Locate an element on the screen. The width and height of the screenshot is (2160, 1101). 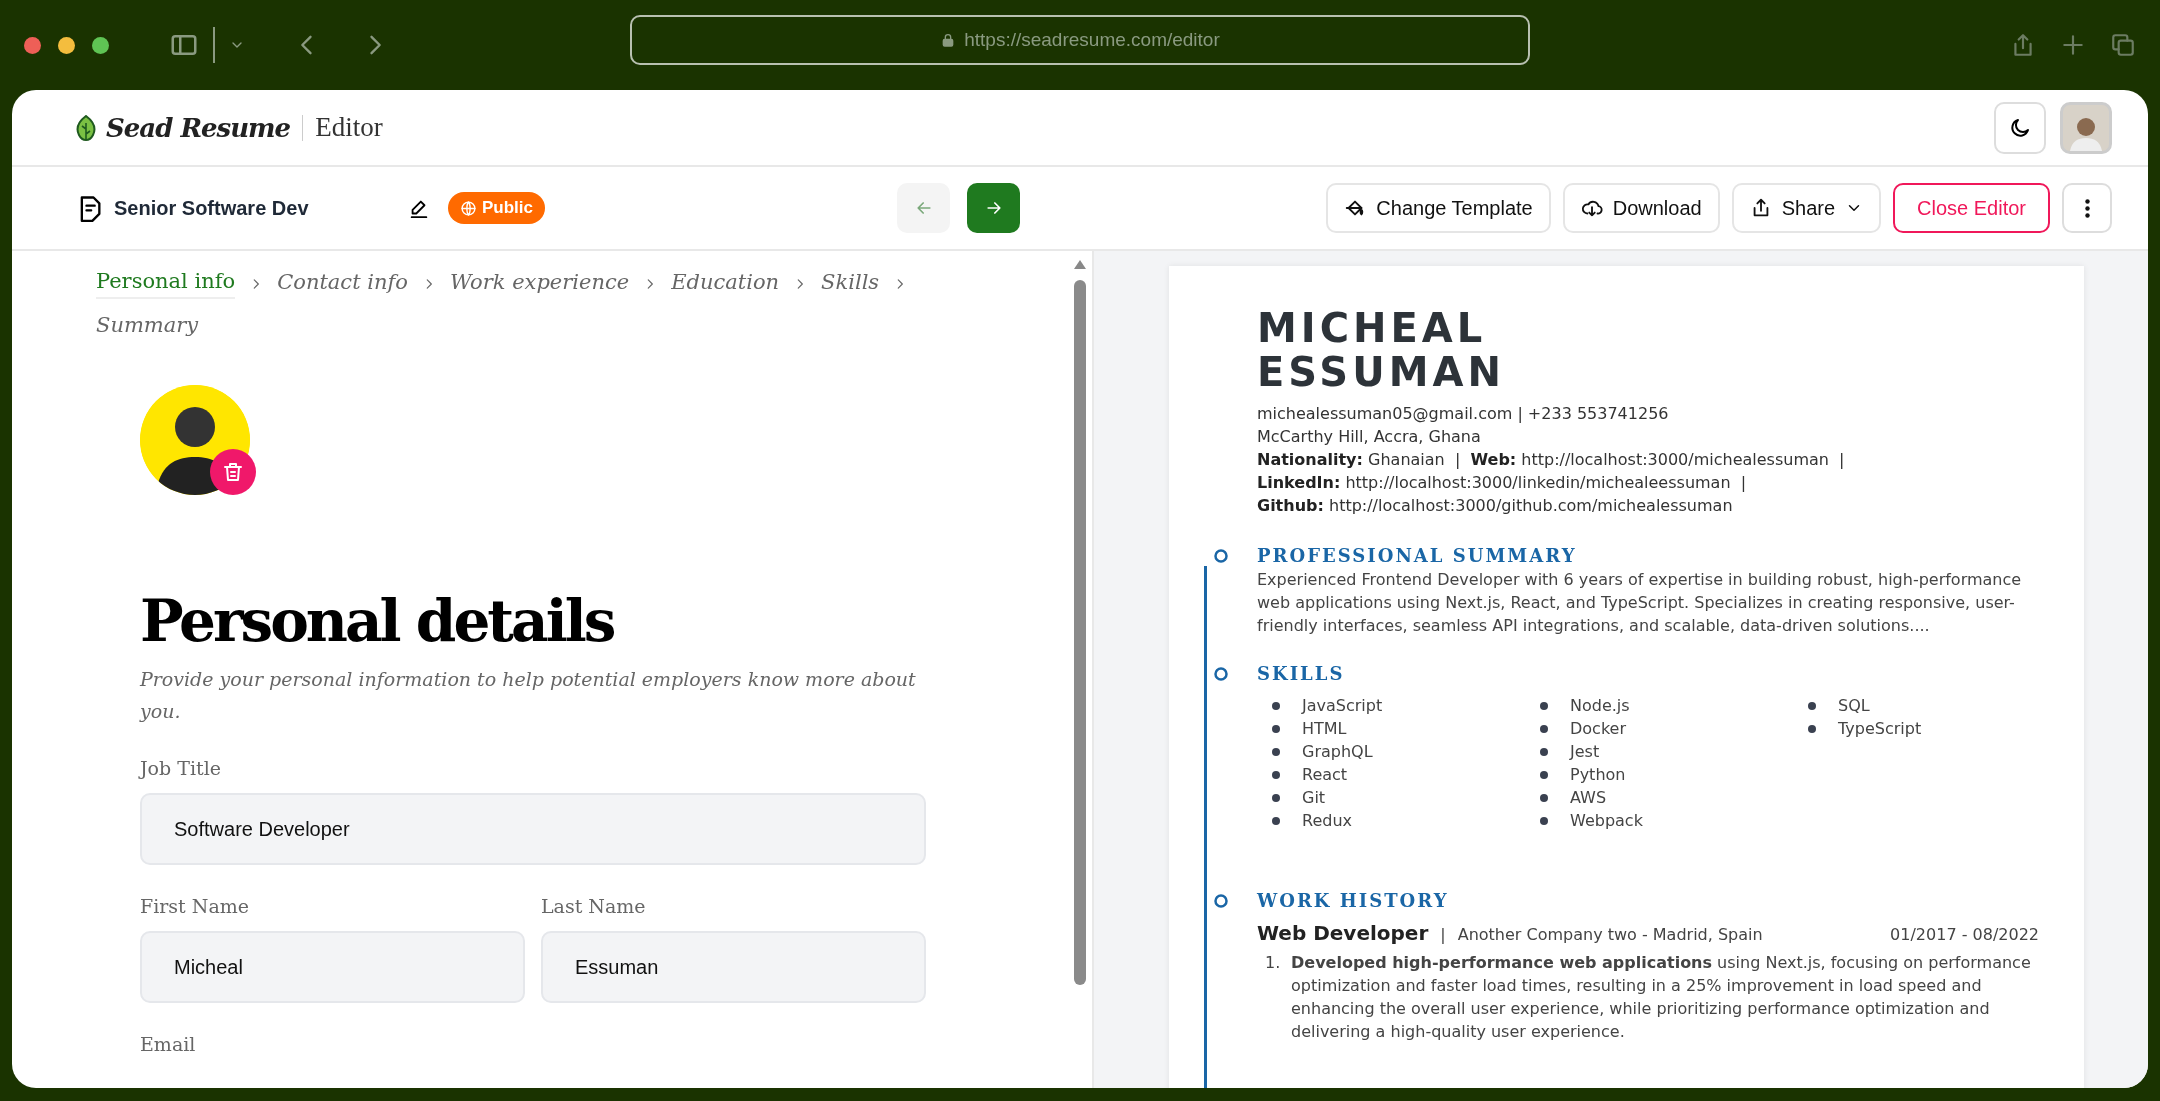
field-label: Last Name is located at coordinates (594, 906).